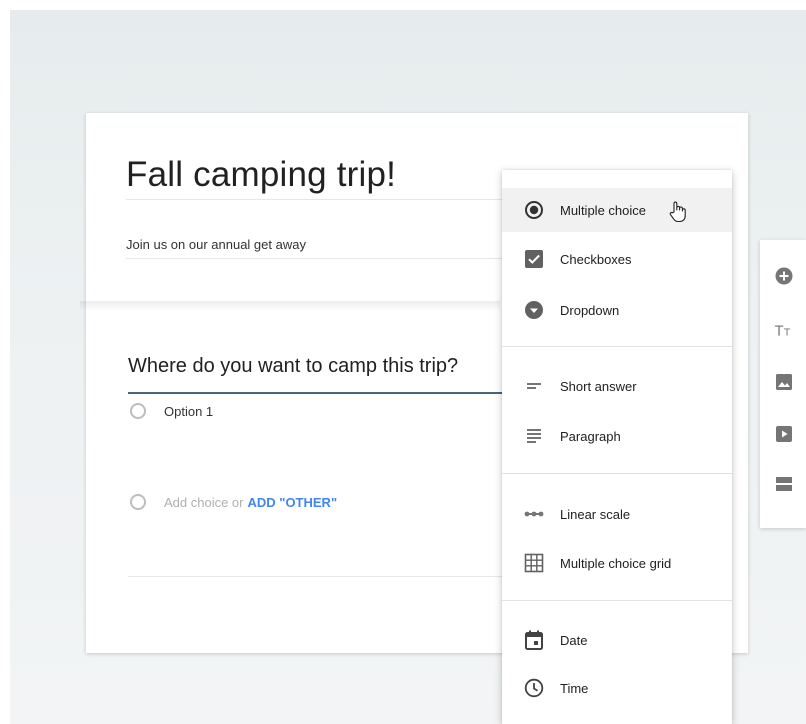  Describe the element at coordinates (678, 213) in the screenshot. I see `hand-cursor-icon` at that location.